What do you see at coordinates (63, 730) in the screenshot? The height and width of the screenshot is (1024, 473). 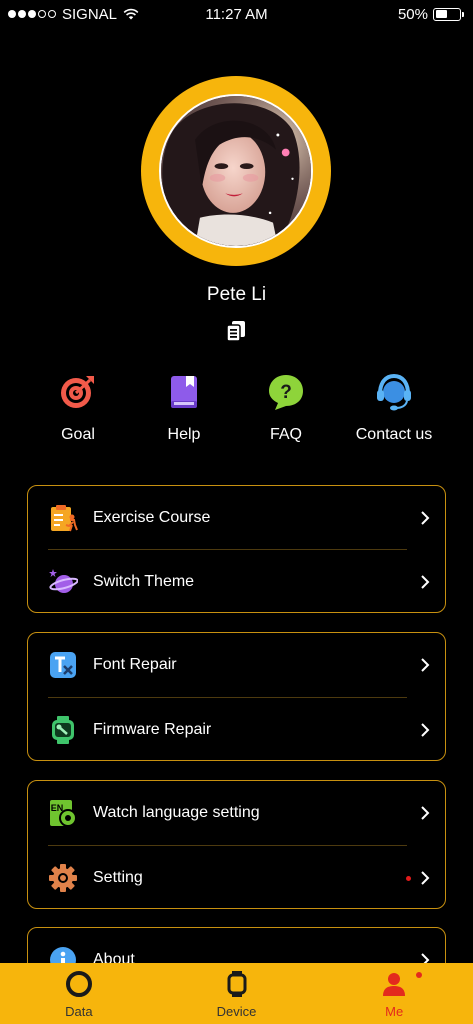 I see `watch-repair-icon` at bounding box center [63, 730].